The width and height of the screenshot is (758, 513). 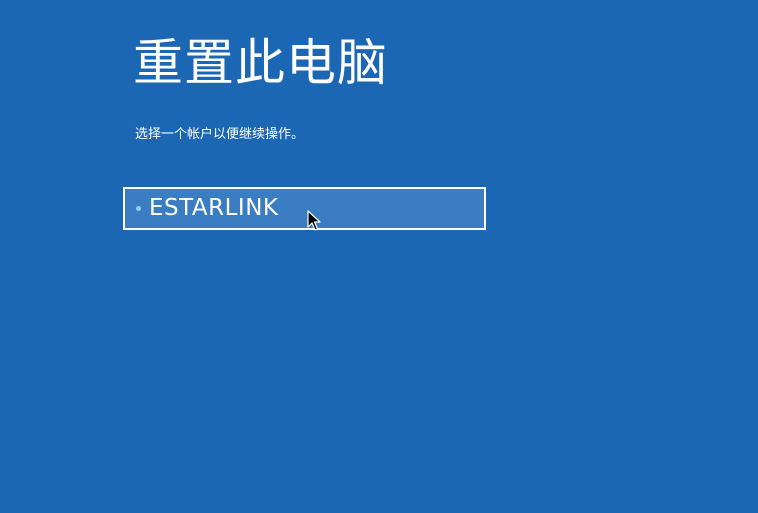 What do you see at coordinates (220, 134) in the screenshot?
I see `page-subtitle: 选择一个帐户以便继续操作。` at bounding box center [220, 134].